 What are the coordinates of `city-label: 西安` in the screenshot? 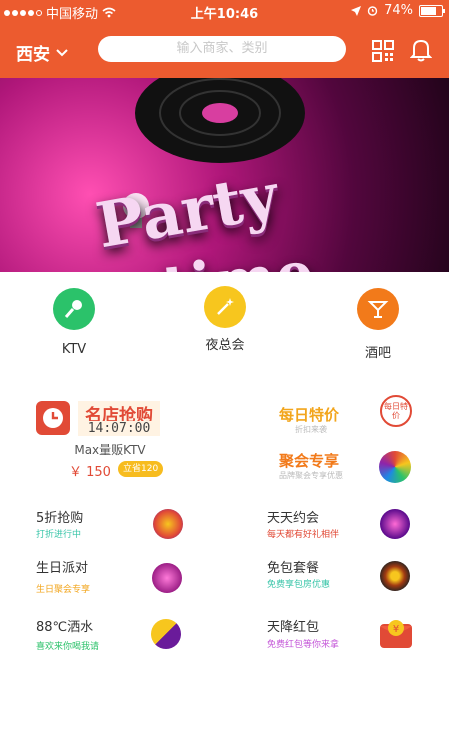 It's located at (33, 55).